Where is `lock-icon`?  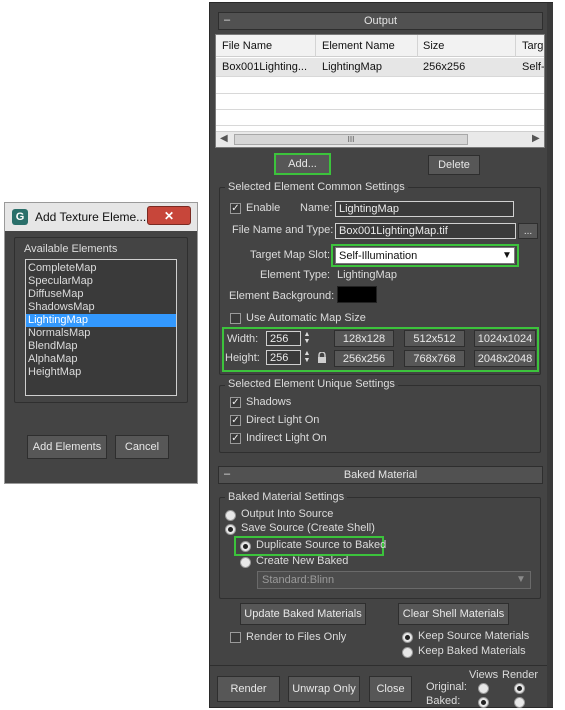
lock-icon is located at coordinates (322, 357).